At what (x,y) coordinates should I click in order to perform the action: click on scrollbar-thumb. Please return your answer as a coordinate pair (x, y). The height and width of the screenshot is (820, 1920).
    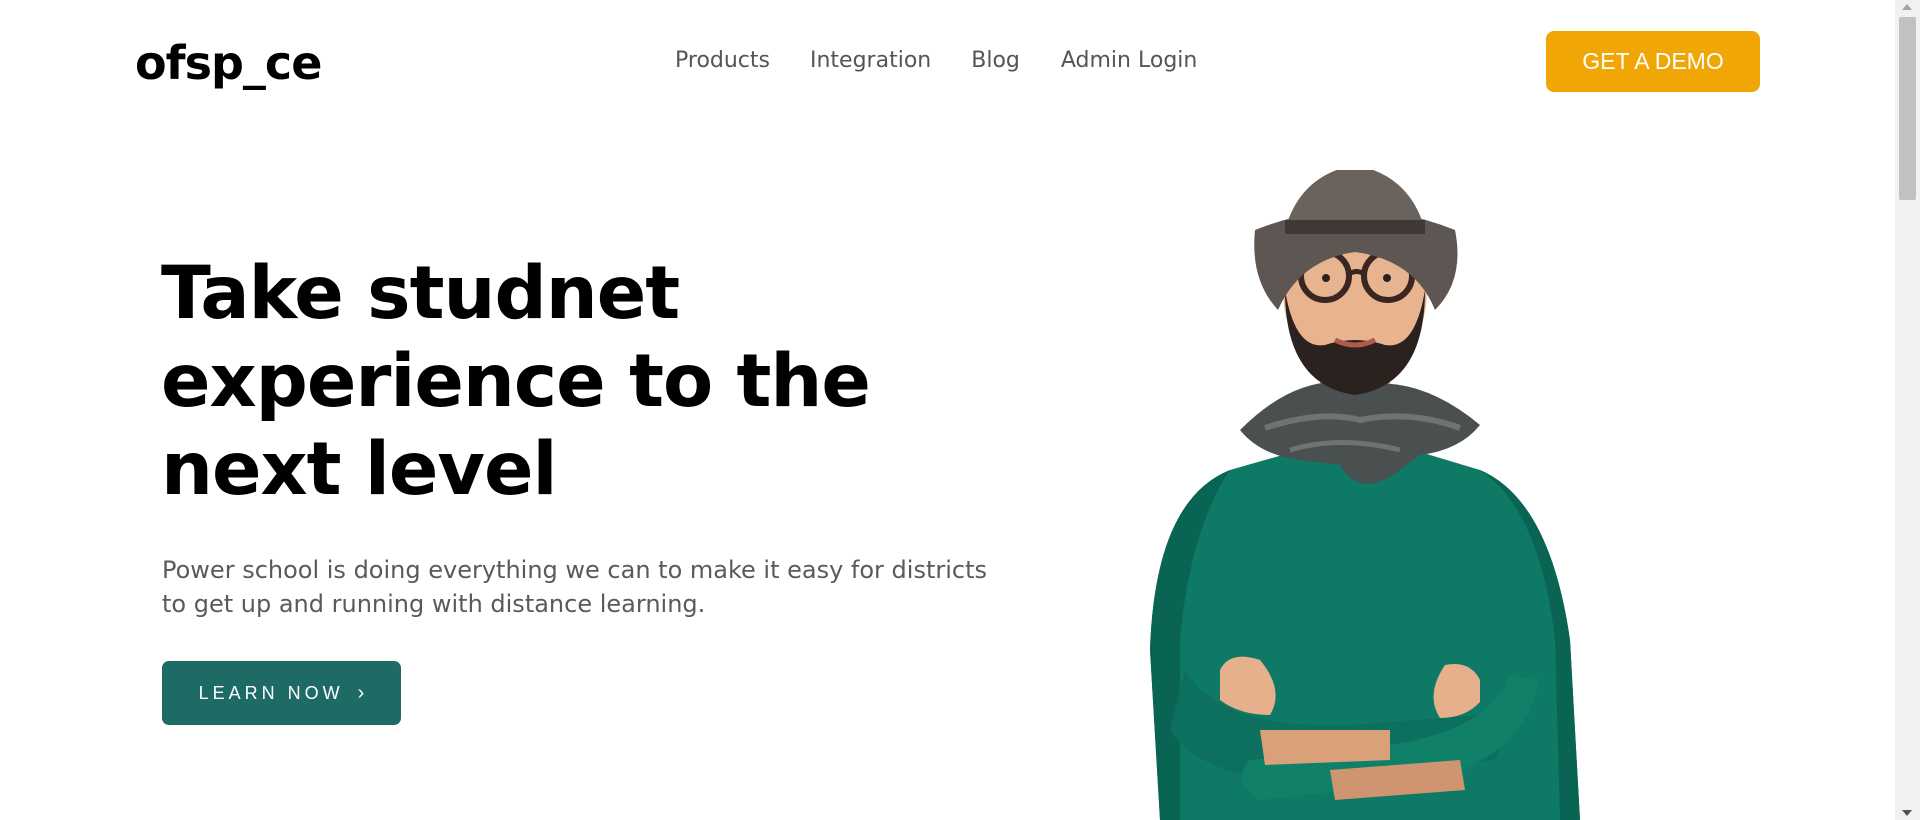
    Looking at the image, I should click on (1907, 108).